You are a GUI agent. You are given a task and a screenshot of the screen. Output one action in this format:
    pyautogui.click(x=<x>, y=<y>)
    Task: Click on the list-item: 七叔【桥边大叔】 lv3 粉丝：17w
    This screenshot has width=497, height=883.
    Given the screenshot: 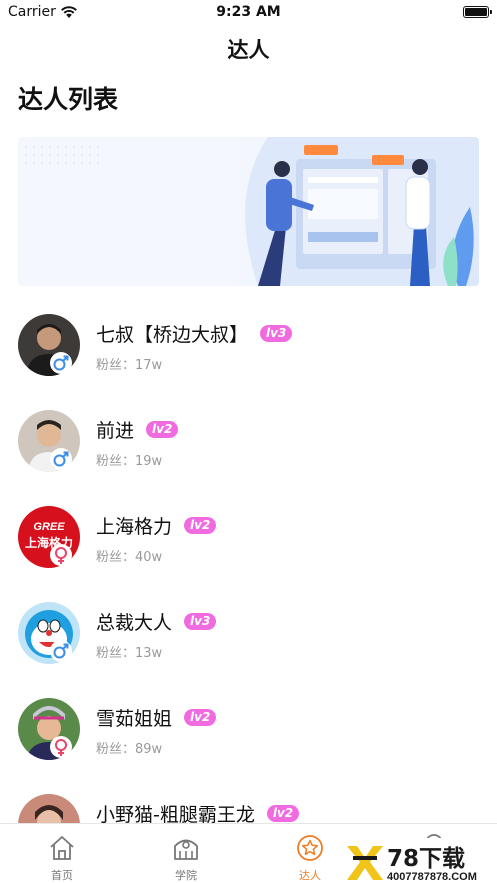 What is the action you would take?
    pyautogui.click(x=248, y=344)
    